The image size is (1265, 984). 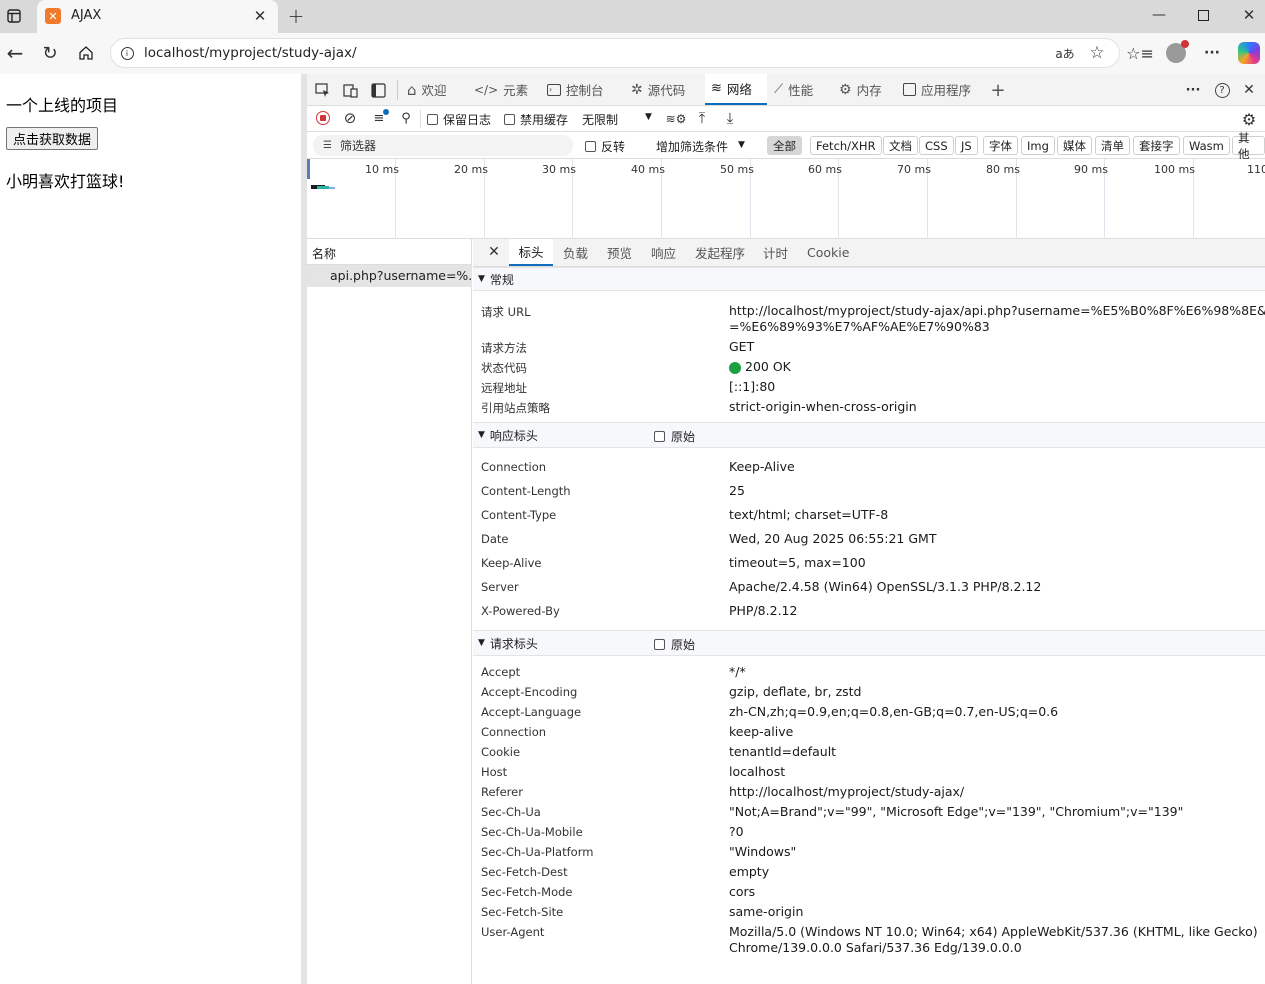 What do you see at coordinates (648, 117) in the screenshot?
I see `chevron-down-icon: ▼` at bounding box center [648, 117].